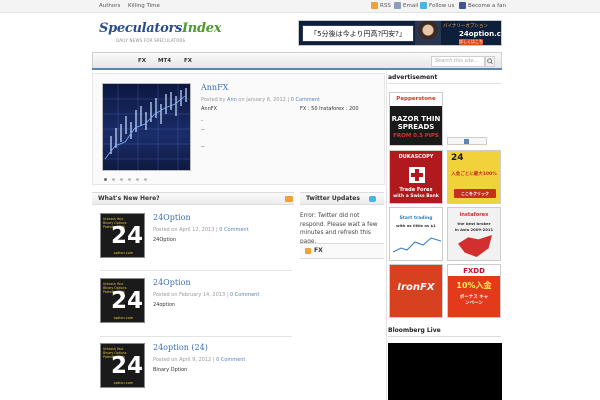 The image size is (600, 400). I want to click on ad-brand: FXDD, so click(474, 271).